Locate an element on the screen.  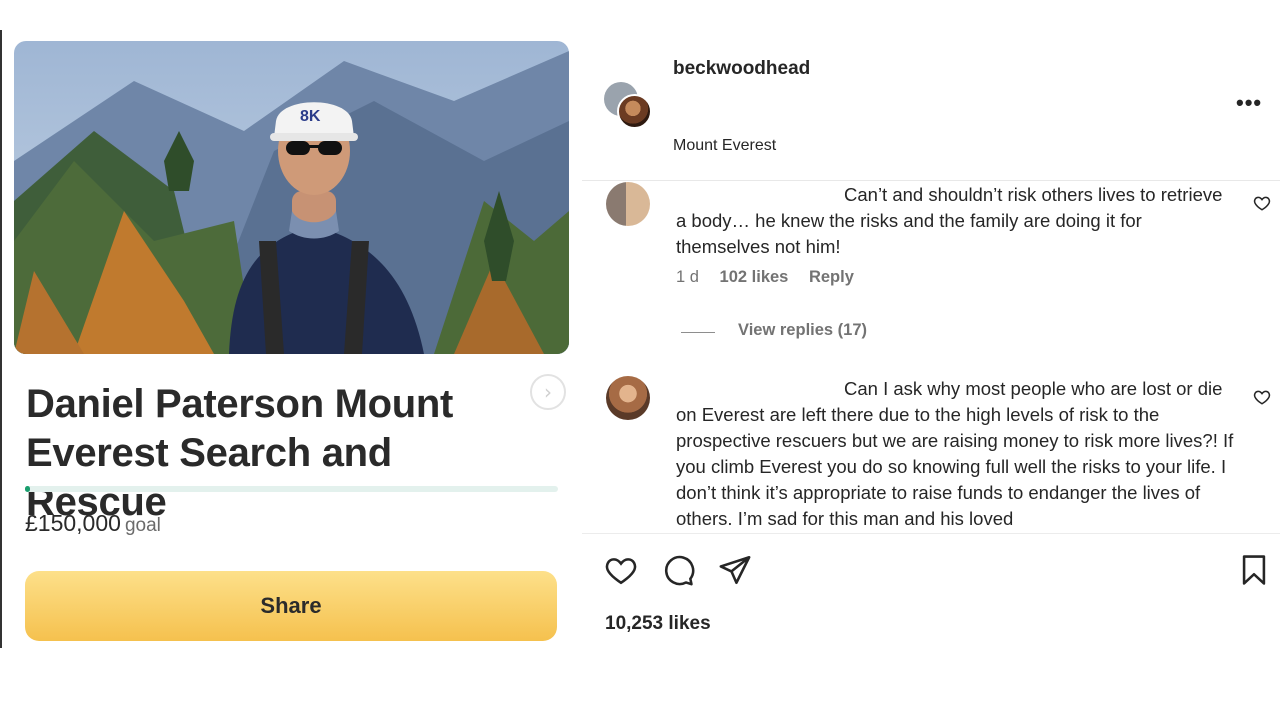
author-avatar is located at coordinates (634, 111).